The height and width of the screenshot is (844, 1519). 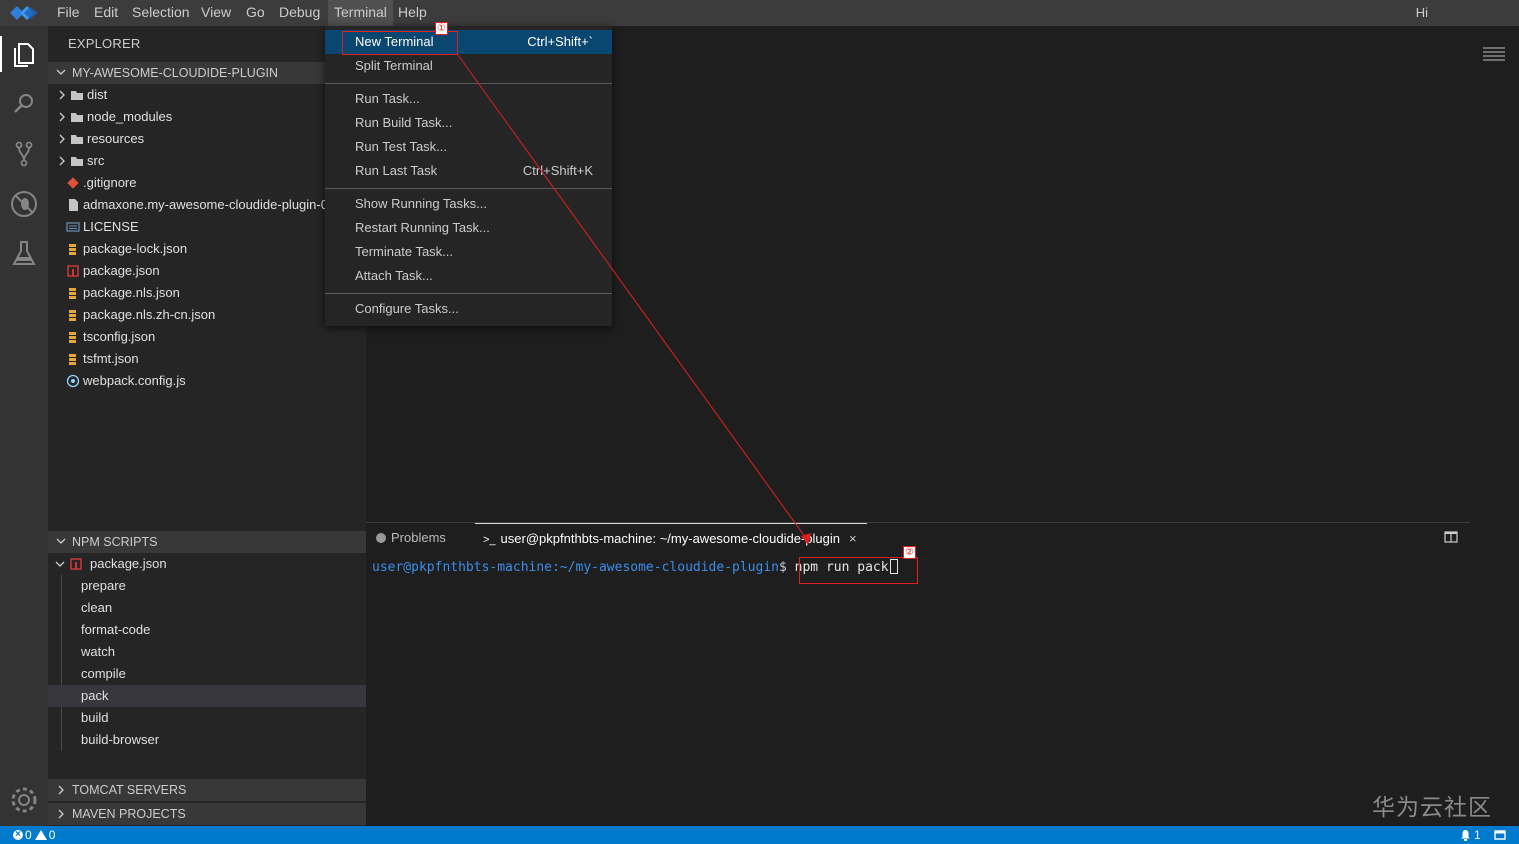 I want to click on tree-file-package-lock: package-lock.json, so click(x=207, y=249).